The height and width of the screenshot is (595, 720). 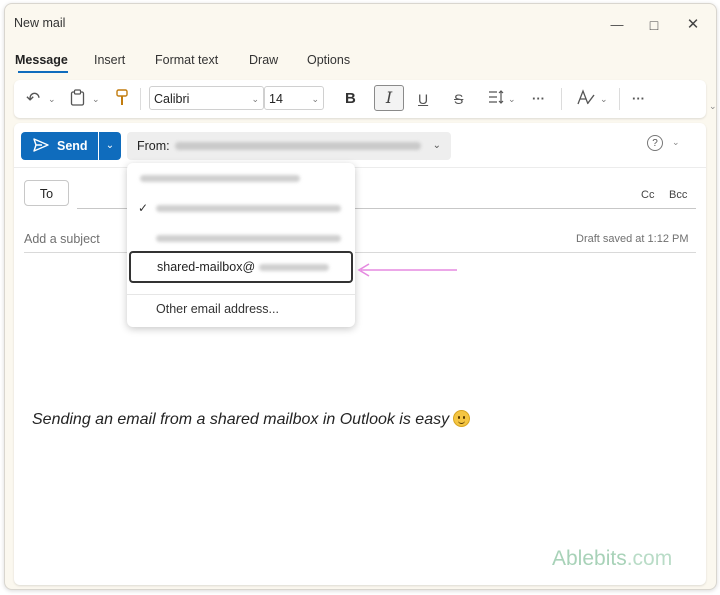 I want to click on font-name-select: Calibri ⌄, so click(x=206, y=98).